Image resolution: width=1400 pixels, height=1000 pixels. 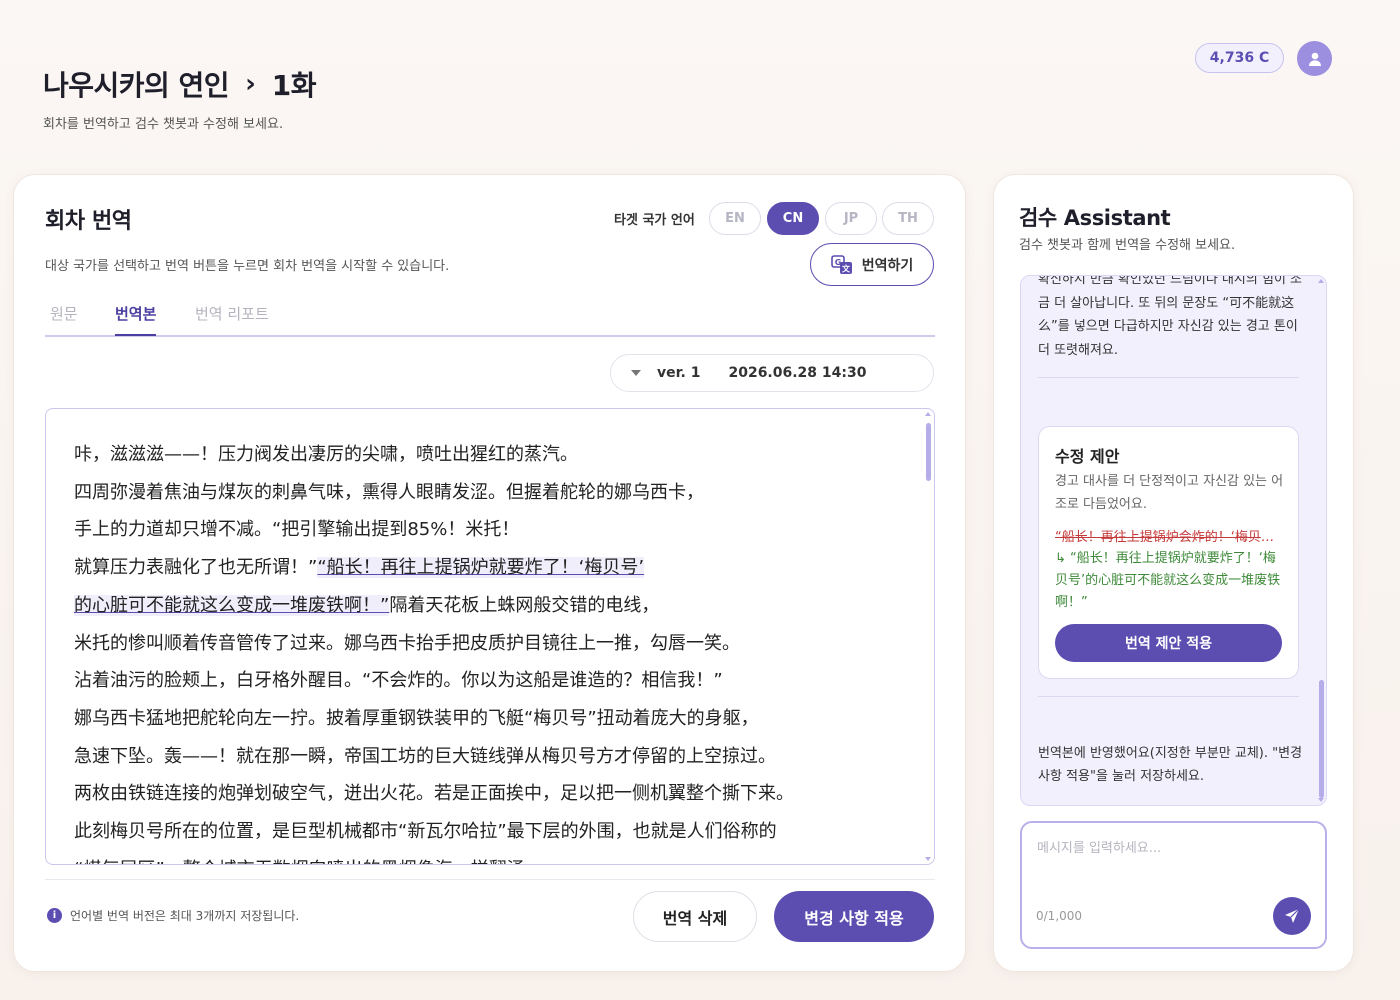 What do you see at coordinates (326, 454) in the screenshot?
I see `text-line: 咔，滋滋滋——！压力阀发出凄厉的尖啸，喷吐出猩红的蒸汽。` at bounding box center [326, 454].